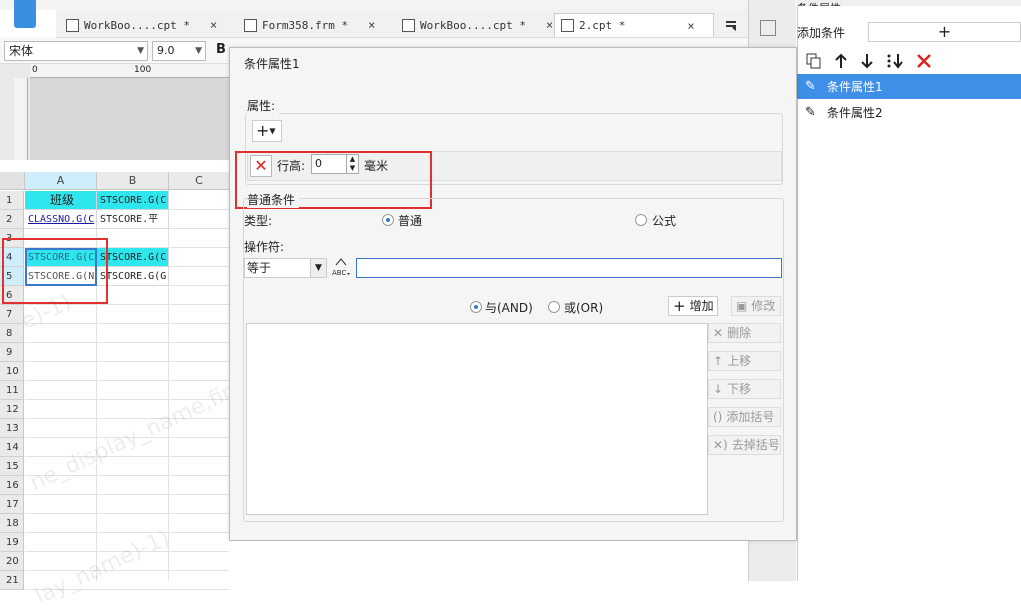 The width and height of the screenshot is (1021, 610). What do you see at coordinates (137, 25) in the screenshot?
I see `tab-label: WorkBoo....cpt *` at bounding box center [137, 25].